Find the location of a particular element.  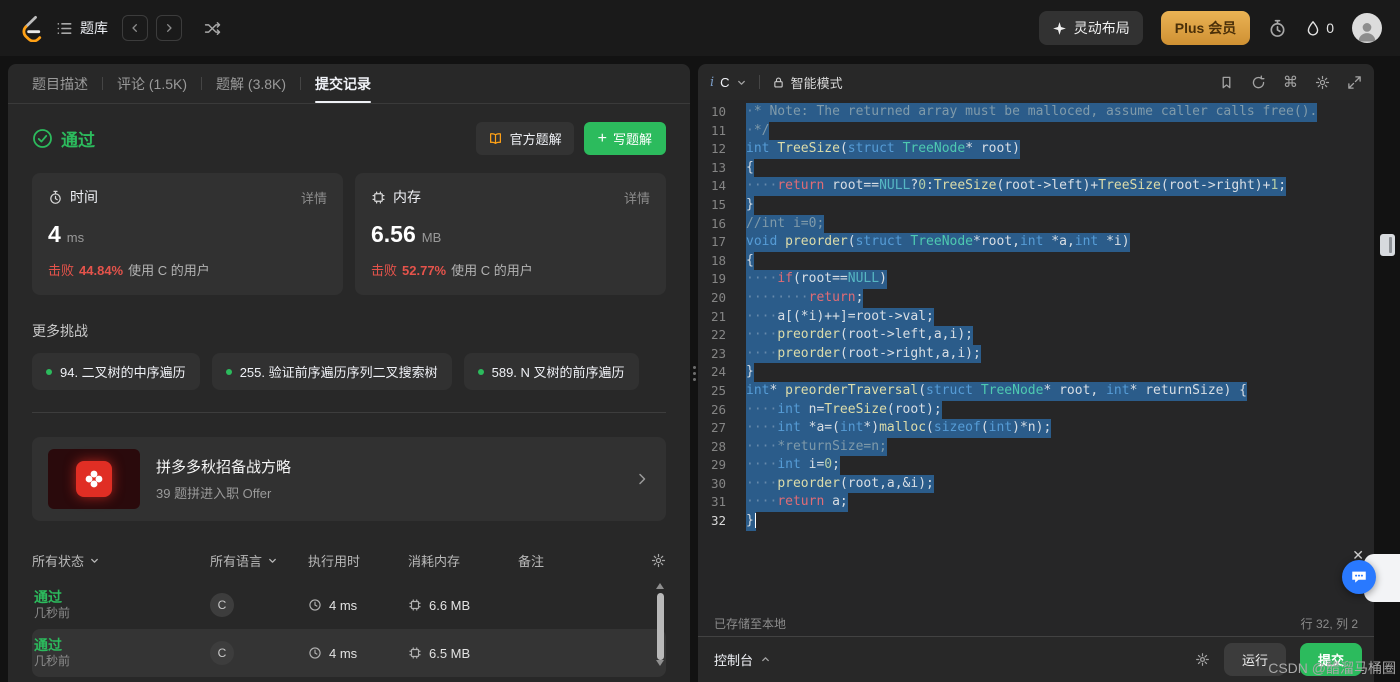

console-options-button is located at coordinates (1202, 659).